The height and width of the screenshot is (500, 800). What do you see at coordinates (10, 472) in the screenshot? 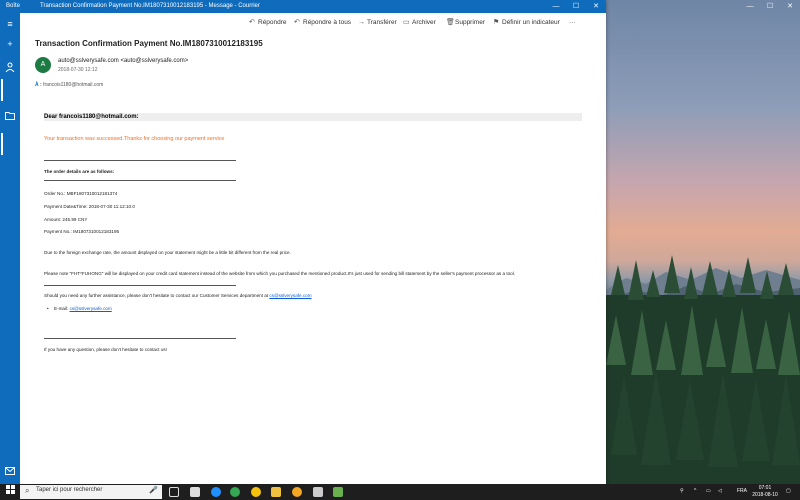
I see `mail-icon` at bounding box center [10, 472].